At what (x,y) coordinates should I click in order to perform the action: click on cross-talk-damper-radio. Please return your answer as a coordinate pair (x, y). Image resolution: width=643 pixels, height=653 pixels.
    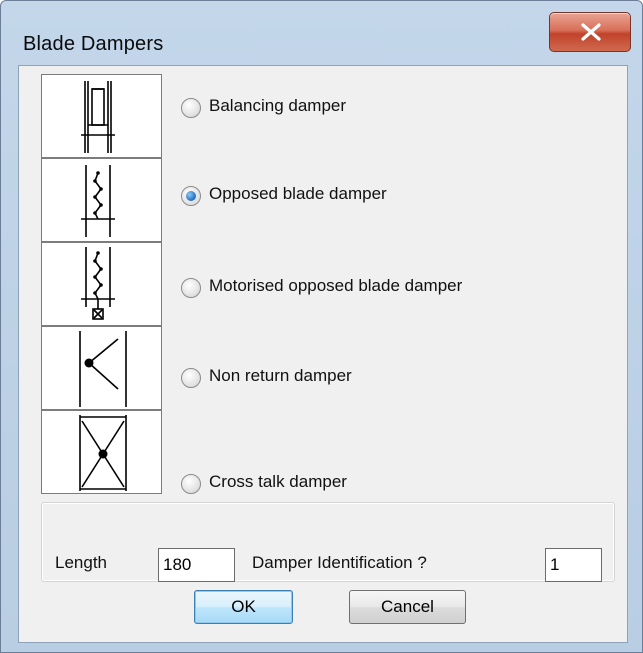
    Looking at the image, I should click on (191, 484).